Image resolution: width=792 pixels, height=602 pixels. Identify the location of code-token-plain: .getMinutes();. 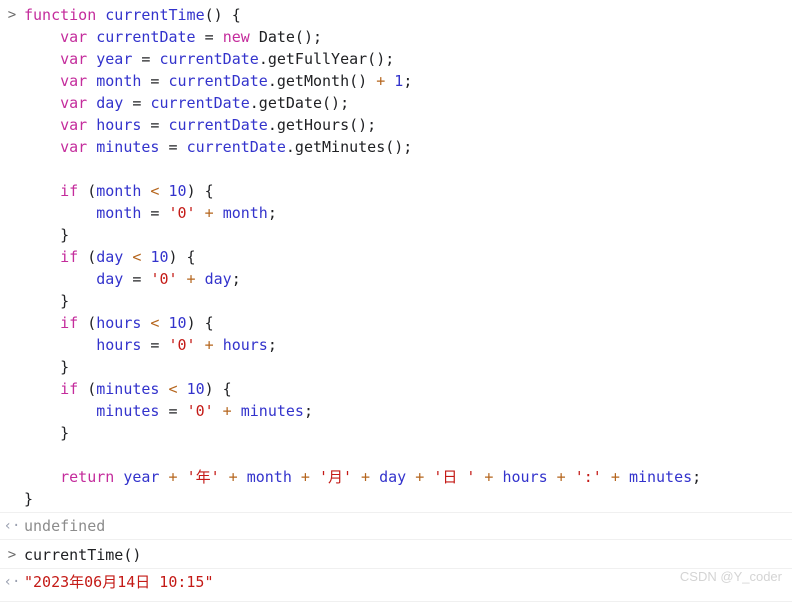
(349, 147).